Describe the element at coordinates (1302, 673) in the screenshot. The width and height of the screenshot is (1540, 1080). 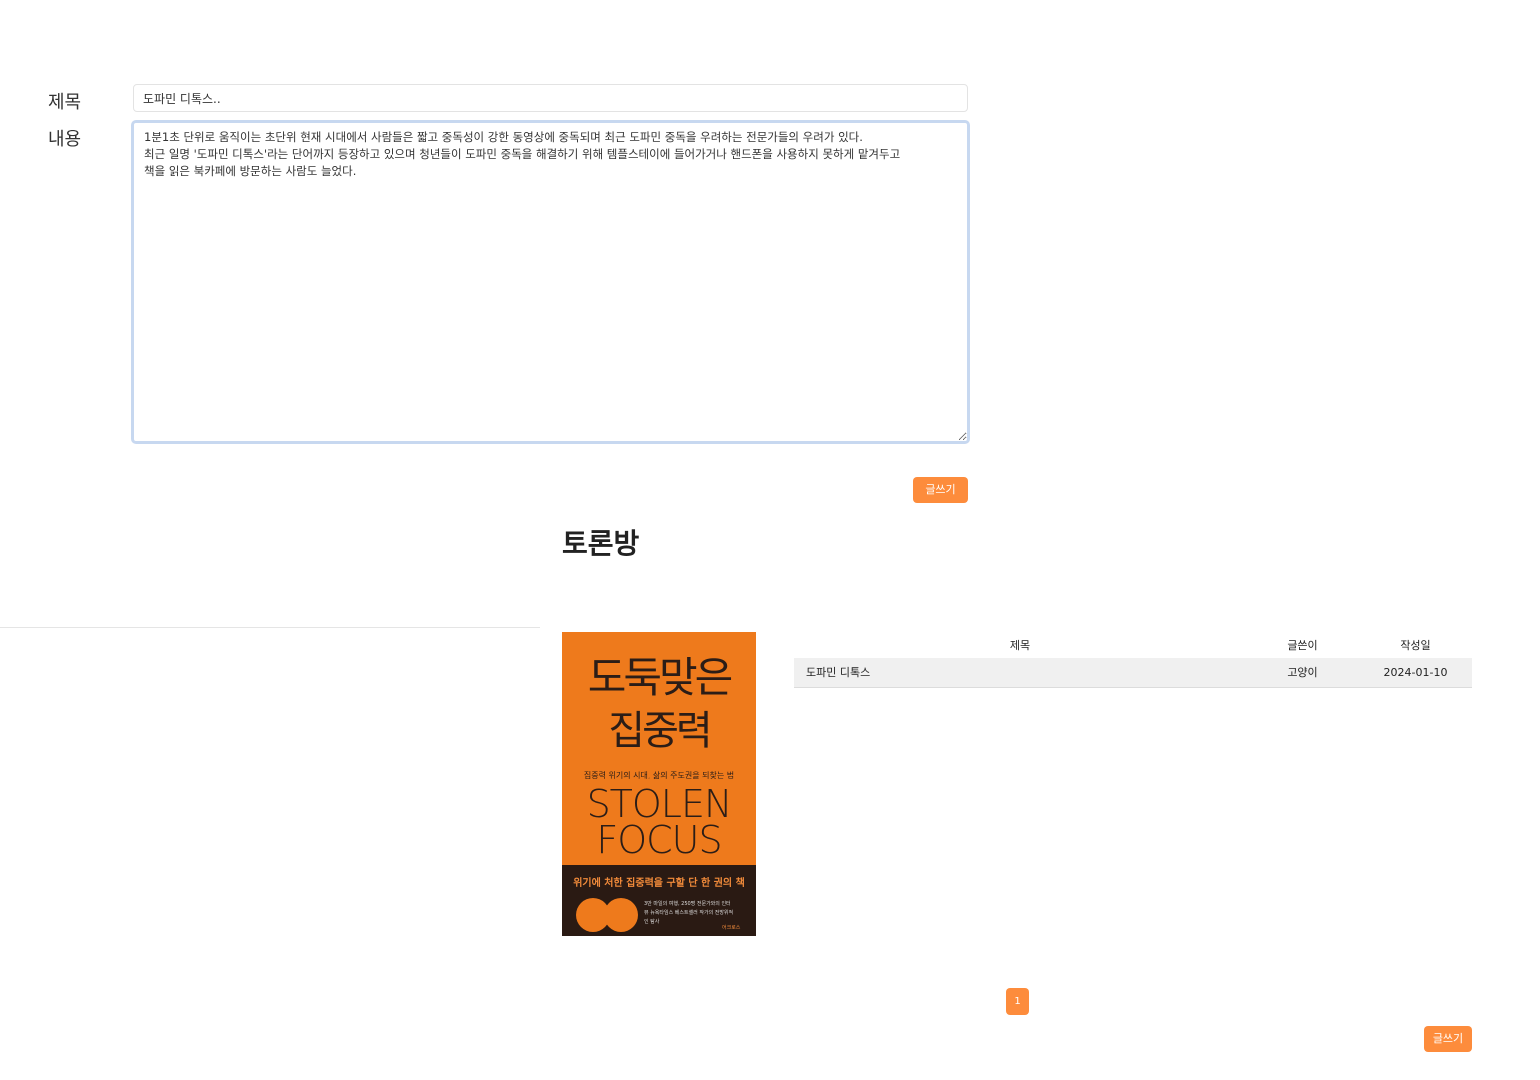
I see `post-author: 고양이` at that location.